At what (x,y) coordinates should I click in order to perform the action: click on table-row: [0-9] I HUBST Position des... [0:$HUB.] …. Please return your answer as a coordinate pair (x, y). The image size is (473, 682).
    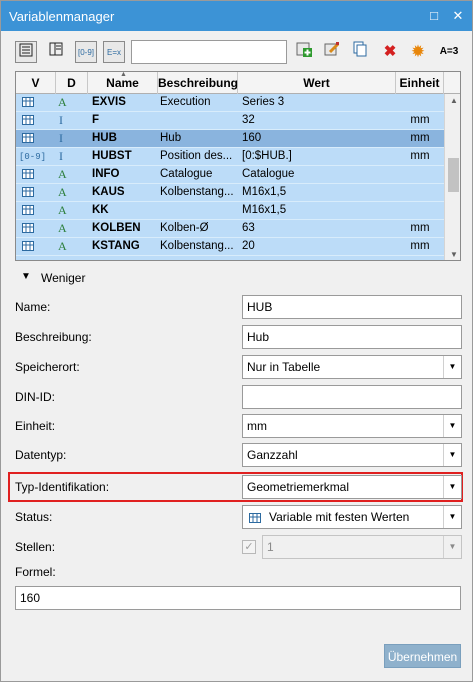
    Looking at the image, I should click on (230, 157).